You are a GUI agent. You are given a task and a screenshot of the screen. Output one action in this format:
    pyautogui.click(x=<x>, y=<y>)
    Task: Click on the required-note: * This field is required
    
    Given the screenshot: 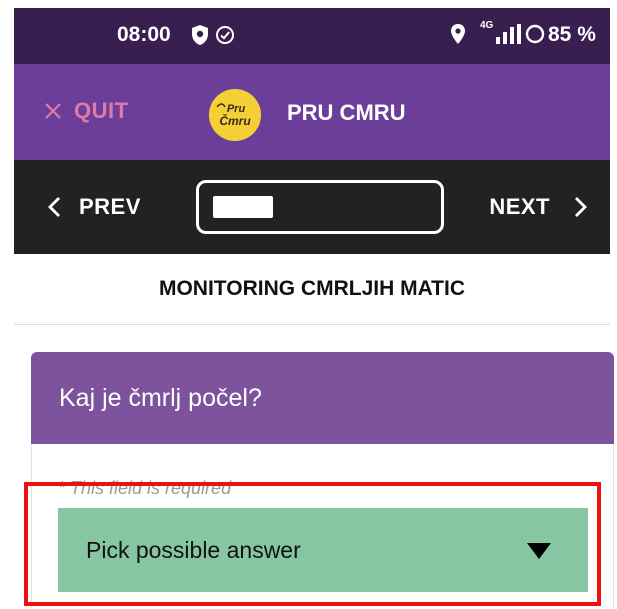 What is the action you would take?
    pyautogui.click(x=145, y=488)
    